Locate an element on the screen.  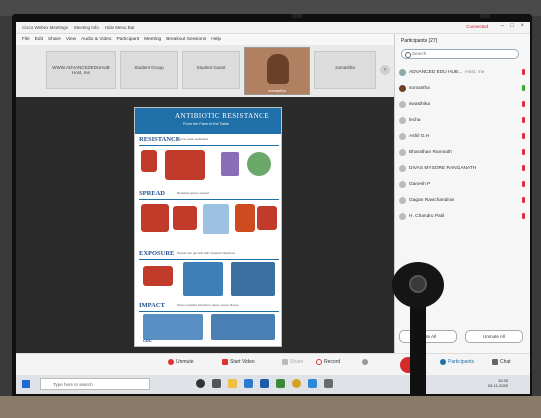
tile-name: somastha is located at coordinates (277, 90).